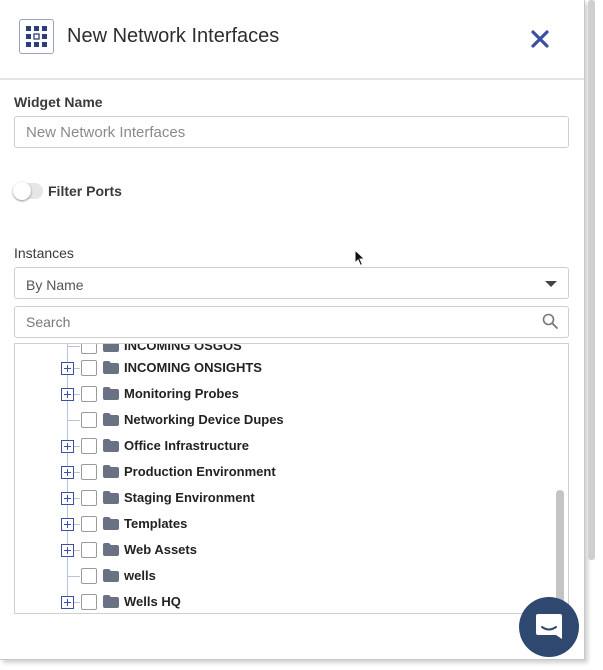 The height and width of the screenshot is (670, 603). What do you see at coordinates (285, 602) in the screenshot?
I see `tree-row: Wells HQ` at bounding box center [285, 602].